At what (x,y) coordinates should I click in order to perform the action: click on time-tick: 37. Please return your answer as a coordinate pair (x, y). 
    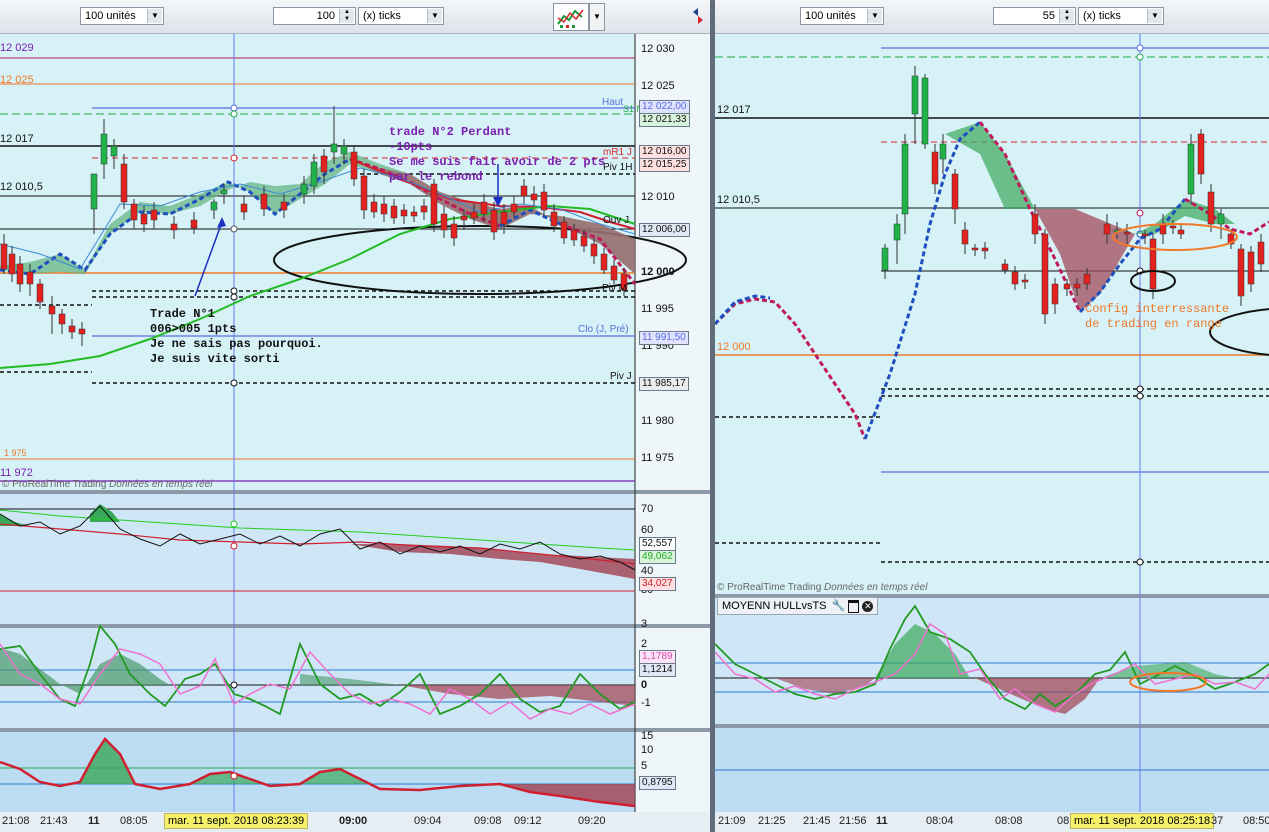
    Looking at the image, I should click on (1217, 821).